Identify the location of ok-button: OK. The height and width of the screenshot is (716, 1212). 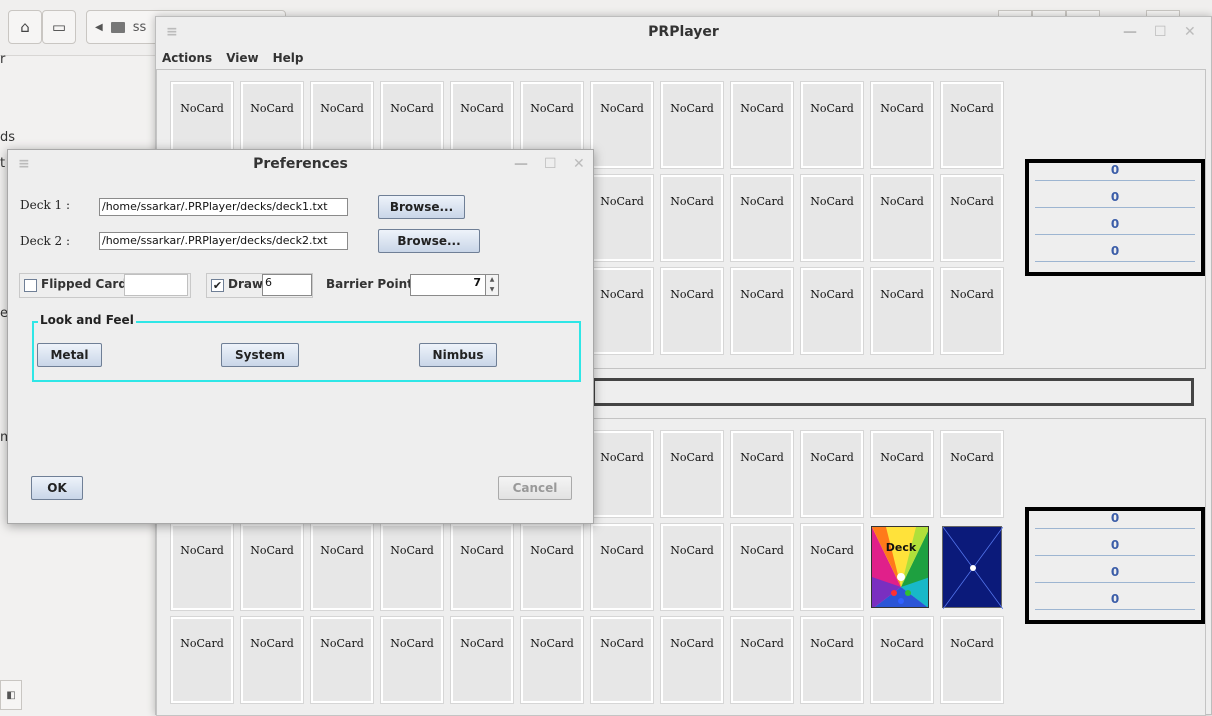
(57, 488).